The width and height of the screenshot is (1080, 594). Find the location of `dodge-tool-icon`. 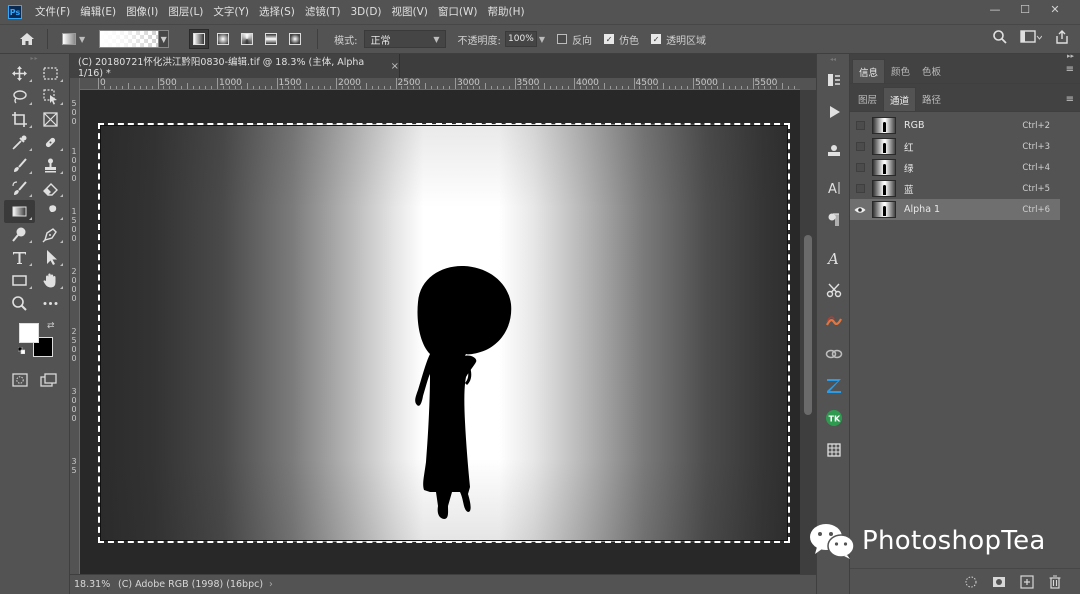

dodge-tool-icon is located at coordinates (19, 234).